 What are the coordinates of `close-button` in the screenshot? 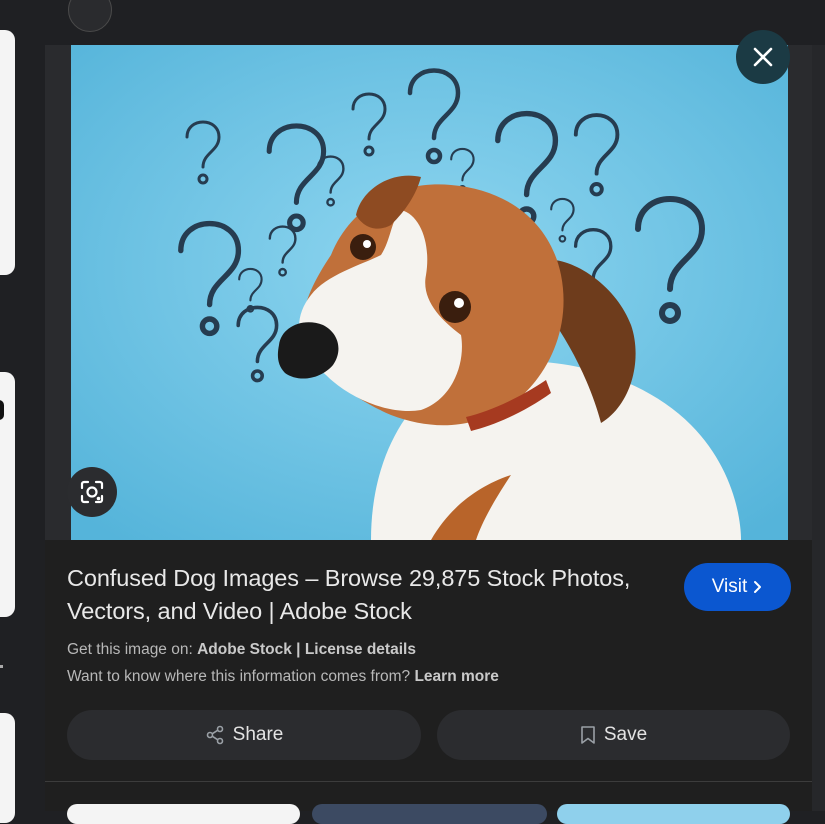 It's located at (763, 57).